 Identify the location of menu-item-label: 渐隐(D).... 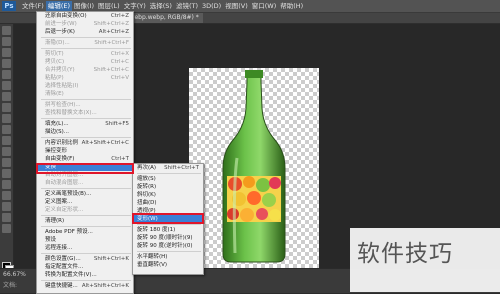
(57, 43).